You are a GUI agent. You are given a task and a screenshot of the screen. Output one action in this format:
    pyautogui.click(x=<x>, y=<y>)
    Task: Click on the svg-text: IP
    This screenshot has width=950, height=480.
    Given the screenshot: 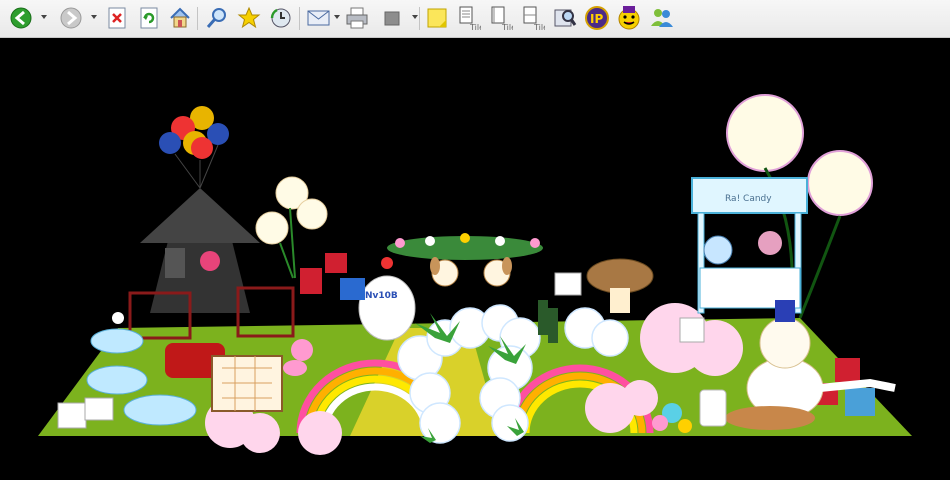 What is the action you would take?
    pyautogui.click(x=596, y=19)
    